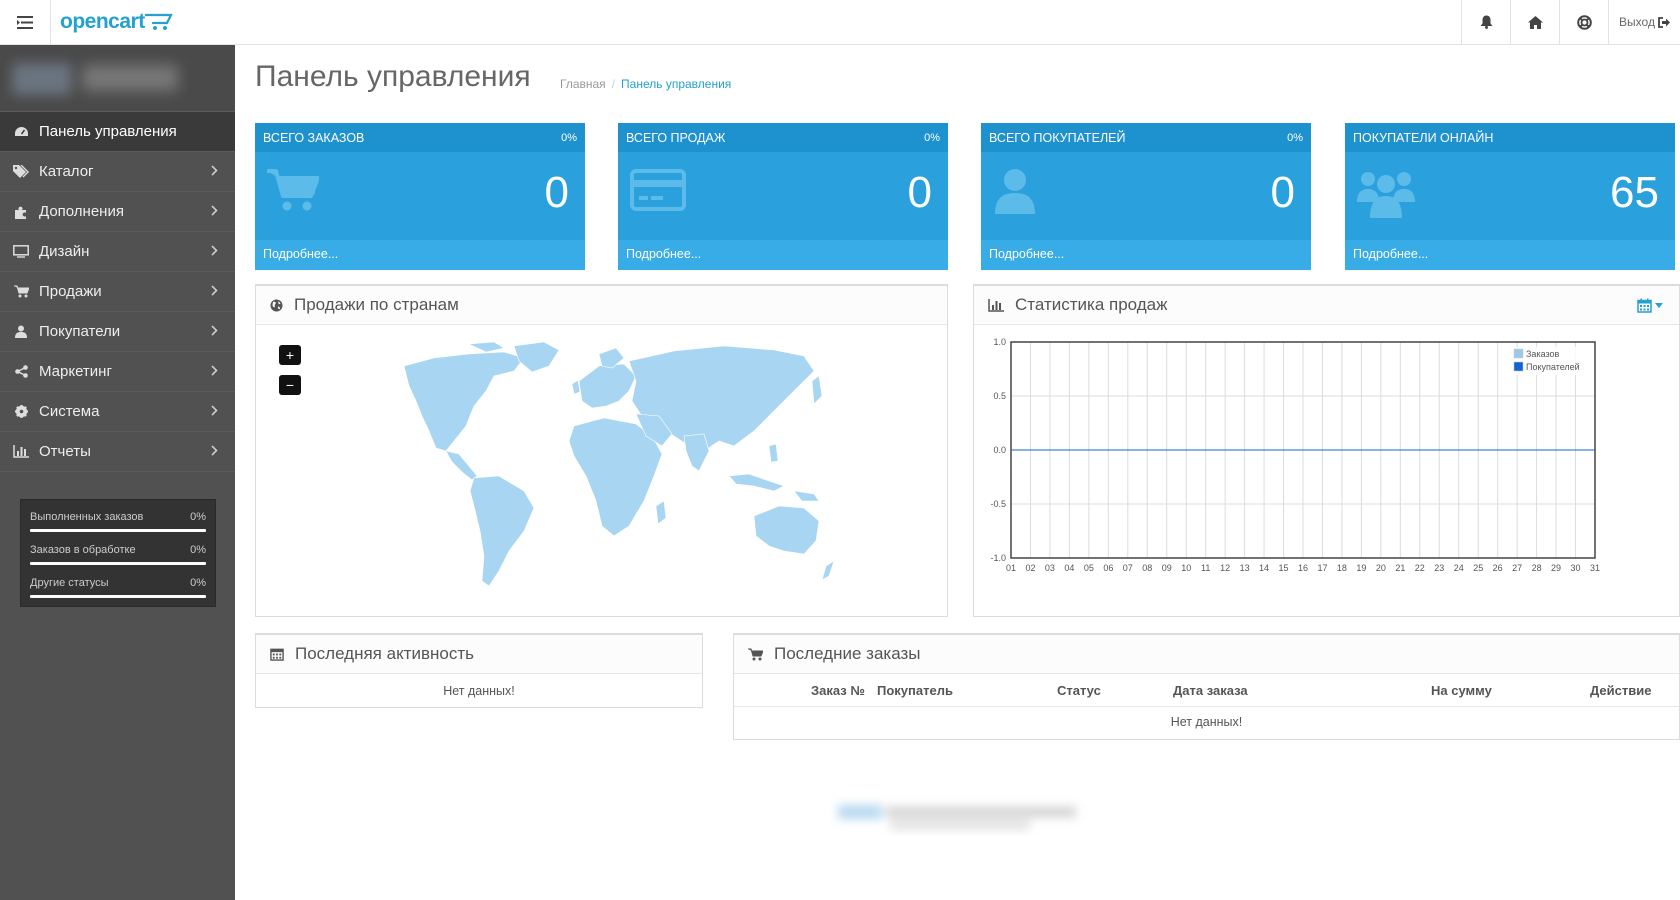 This screenshot has height=900, width=1680. I want to click on sidebar-item-system: Система, so click(117, 412).